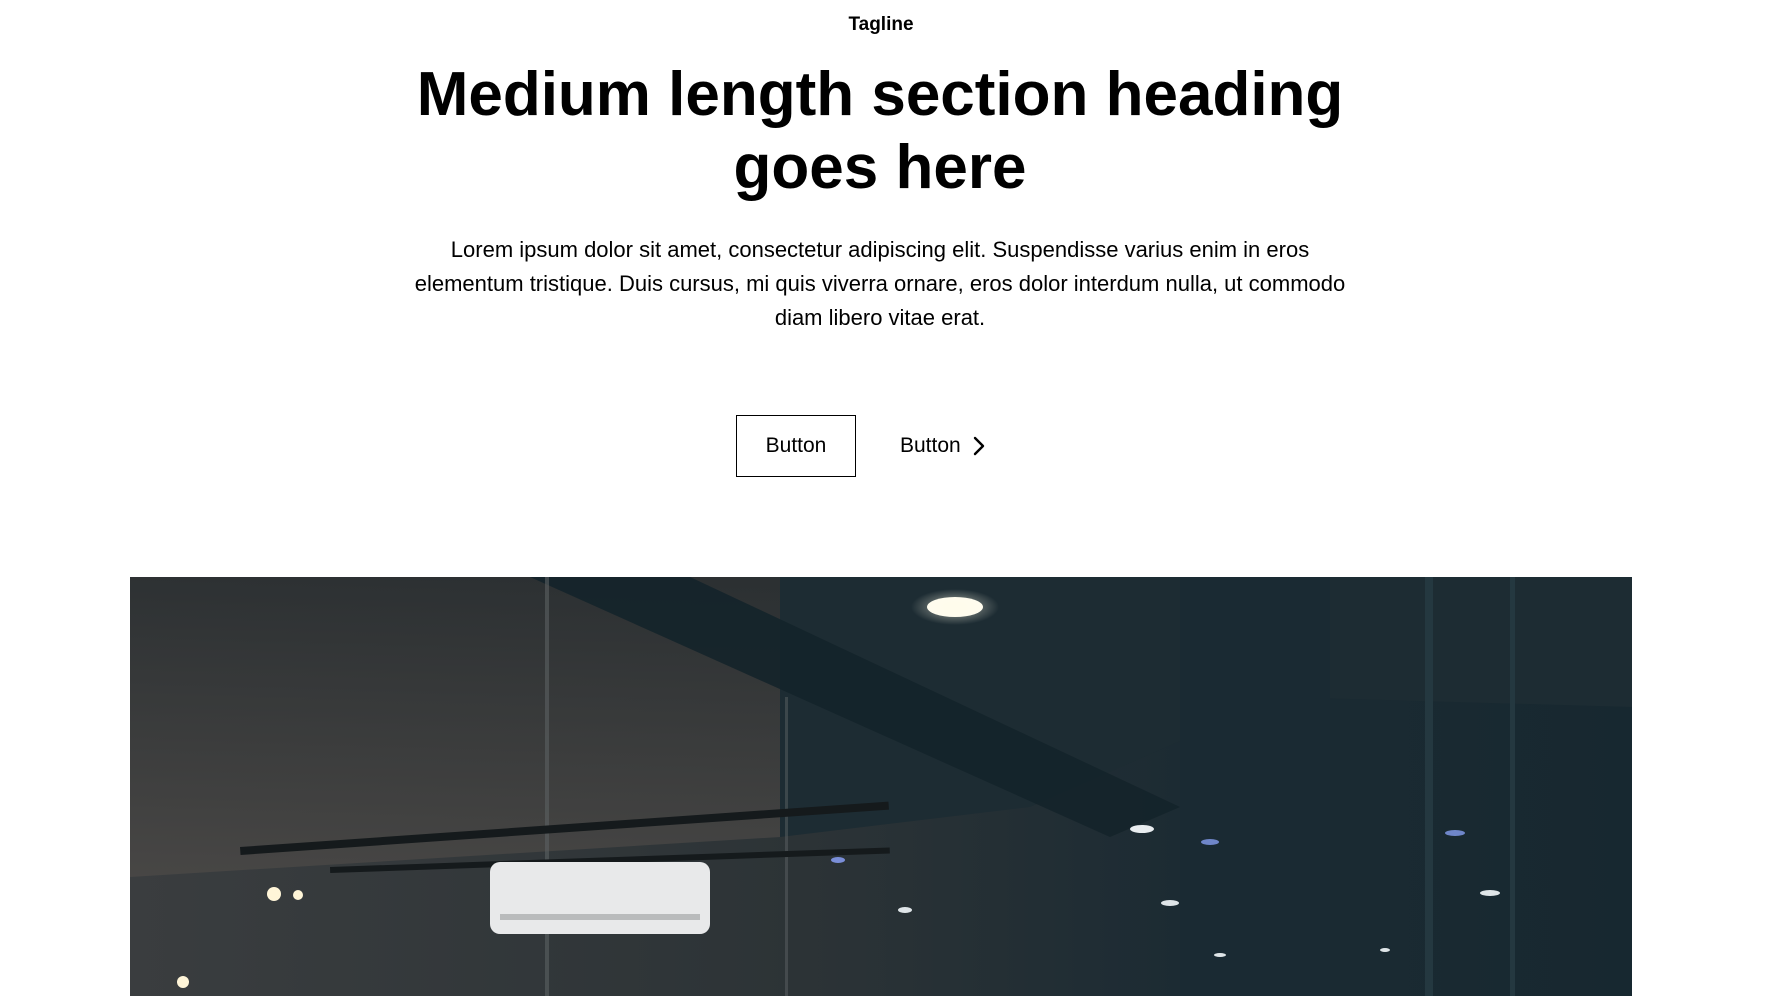 The image size is (1790, 996). I want to click on section-heading: Medium length section heading goes here, so click(880, 131).